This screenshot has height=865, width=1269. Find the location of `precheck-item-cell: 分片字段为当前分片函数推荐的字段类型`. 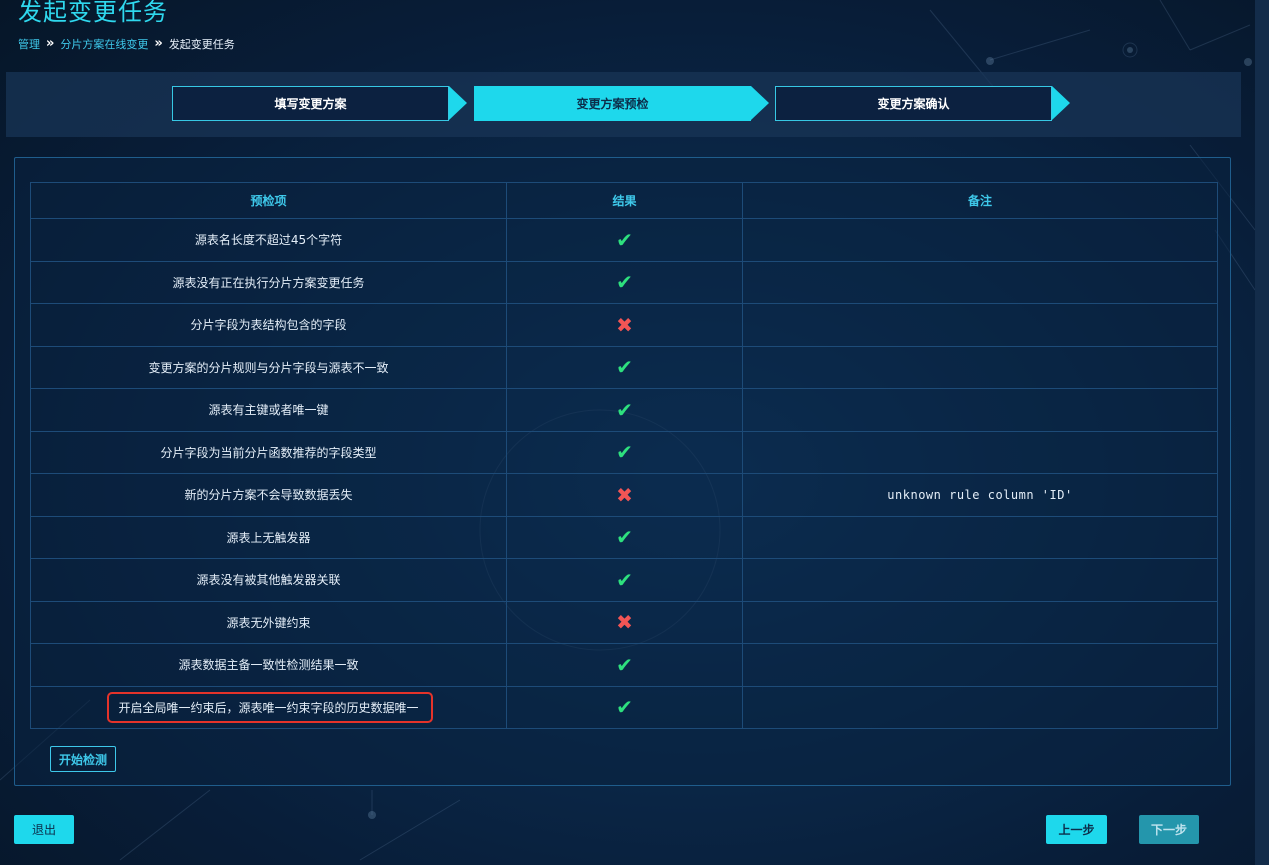

precheck-item-cell: 分片字段为当前分片函数推荐的字段类型 is located at coordinates (268, 452).